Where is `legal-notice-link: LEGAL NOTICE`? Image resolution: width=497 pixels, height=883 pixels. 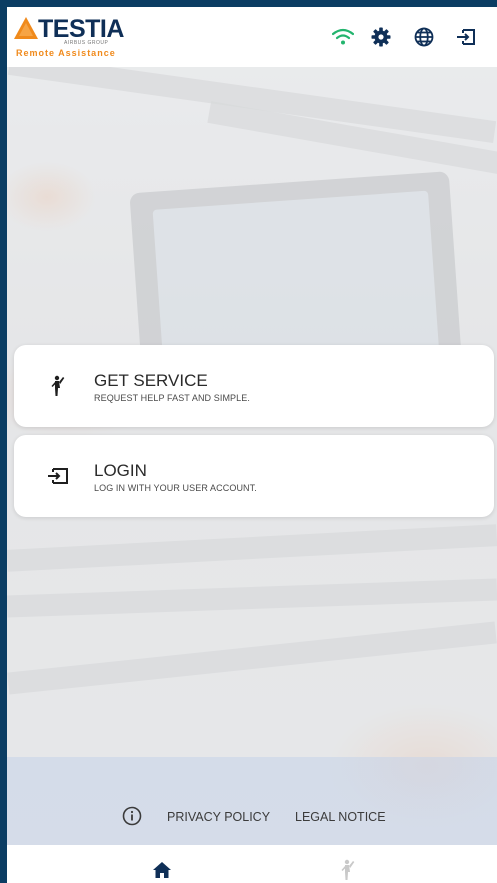
legal-notice-link: LEGAL NOTICE is located at coordinates (340, 817).